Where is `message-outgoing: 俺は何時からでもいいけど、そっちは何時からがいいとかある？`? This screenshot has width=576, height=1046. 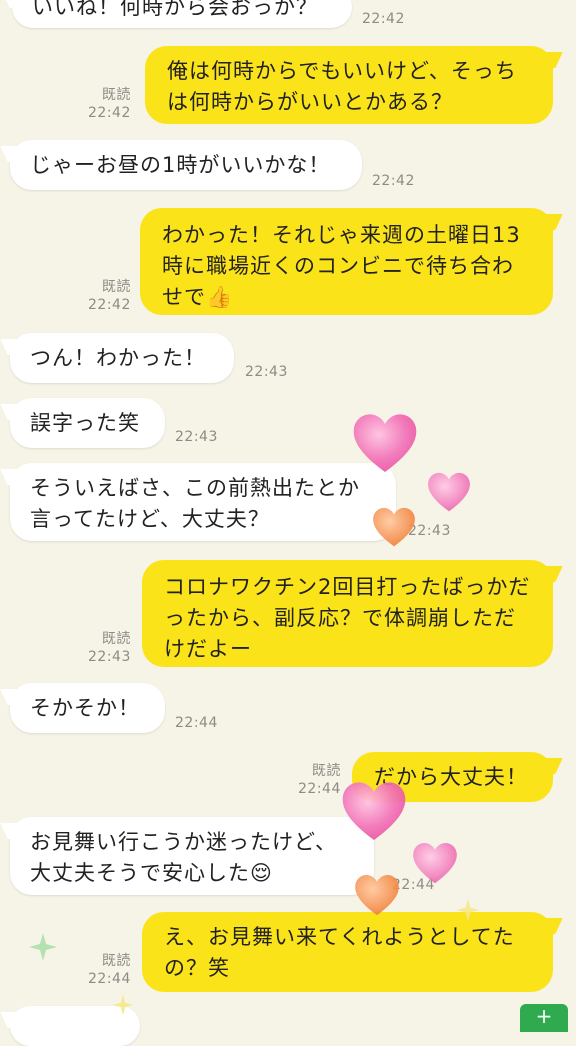
message-outgoing: 俺は何時からでもいいけど、そっちは何時からがいいとかある？ is located at coordinates (349, 85).